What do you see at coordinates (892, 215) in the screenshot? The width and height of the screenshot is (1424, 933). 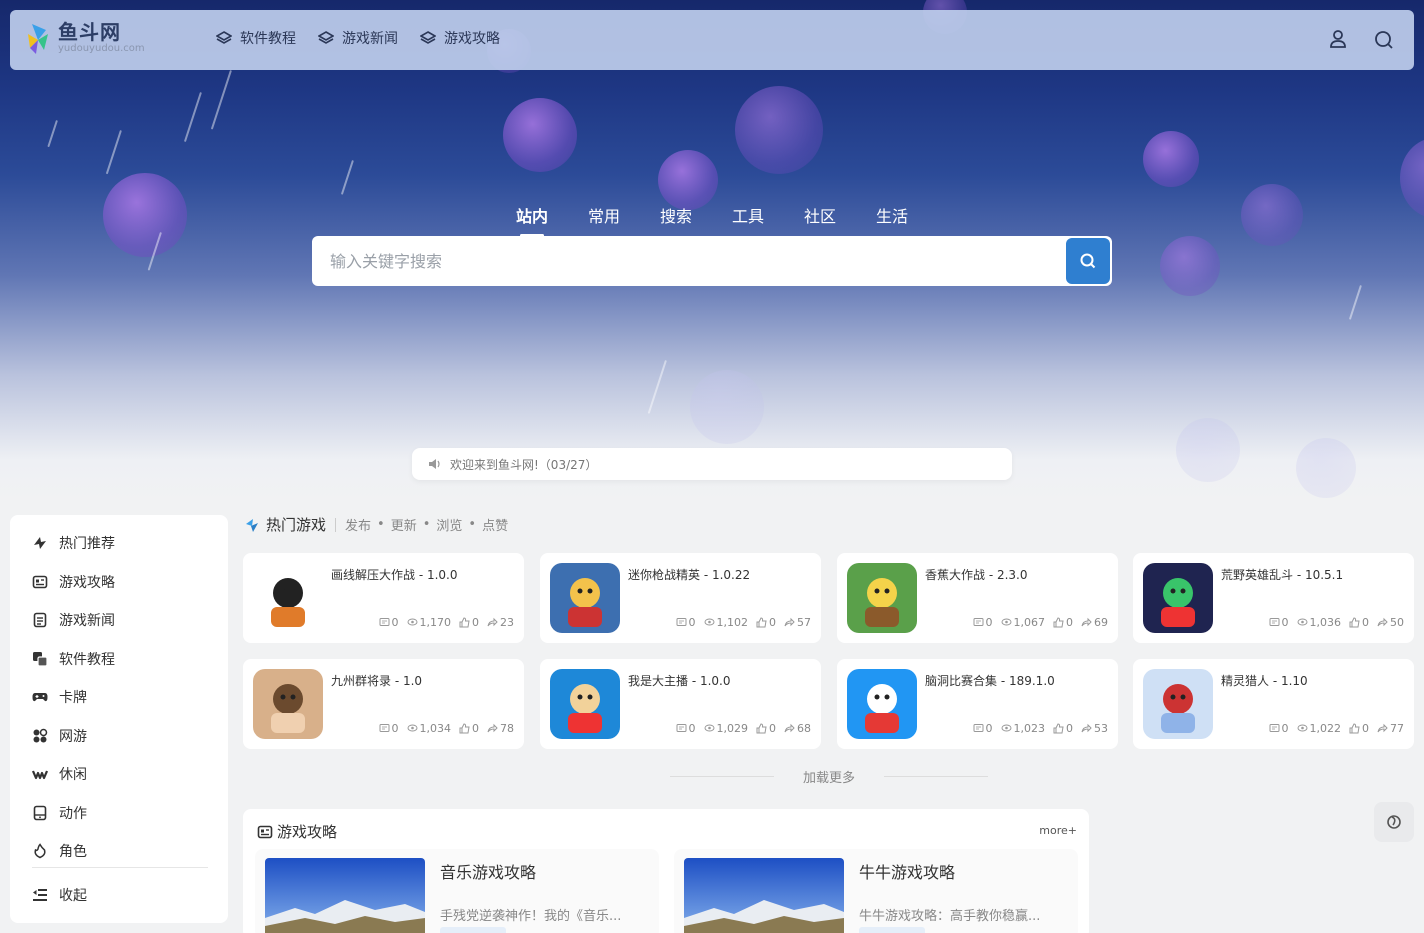 I see `tab-life: 生活` at bounding box center [892, 215].